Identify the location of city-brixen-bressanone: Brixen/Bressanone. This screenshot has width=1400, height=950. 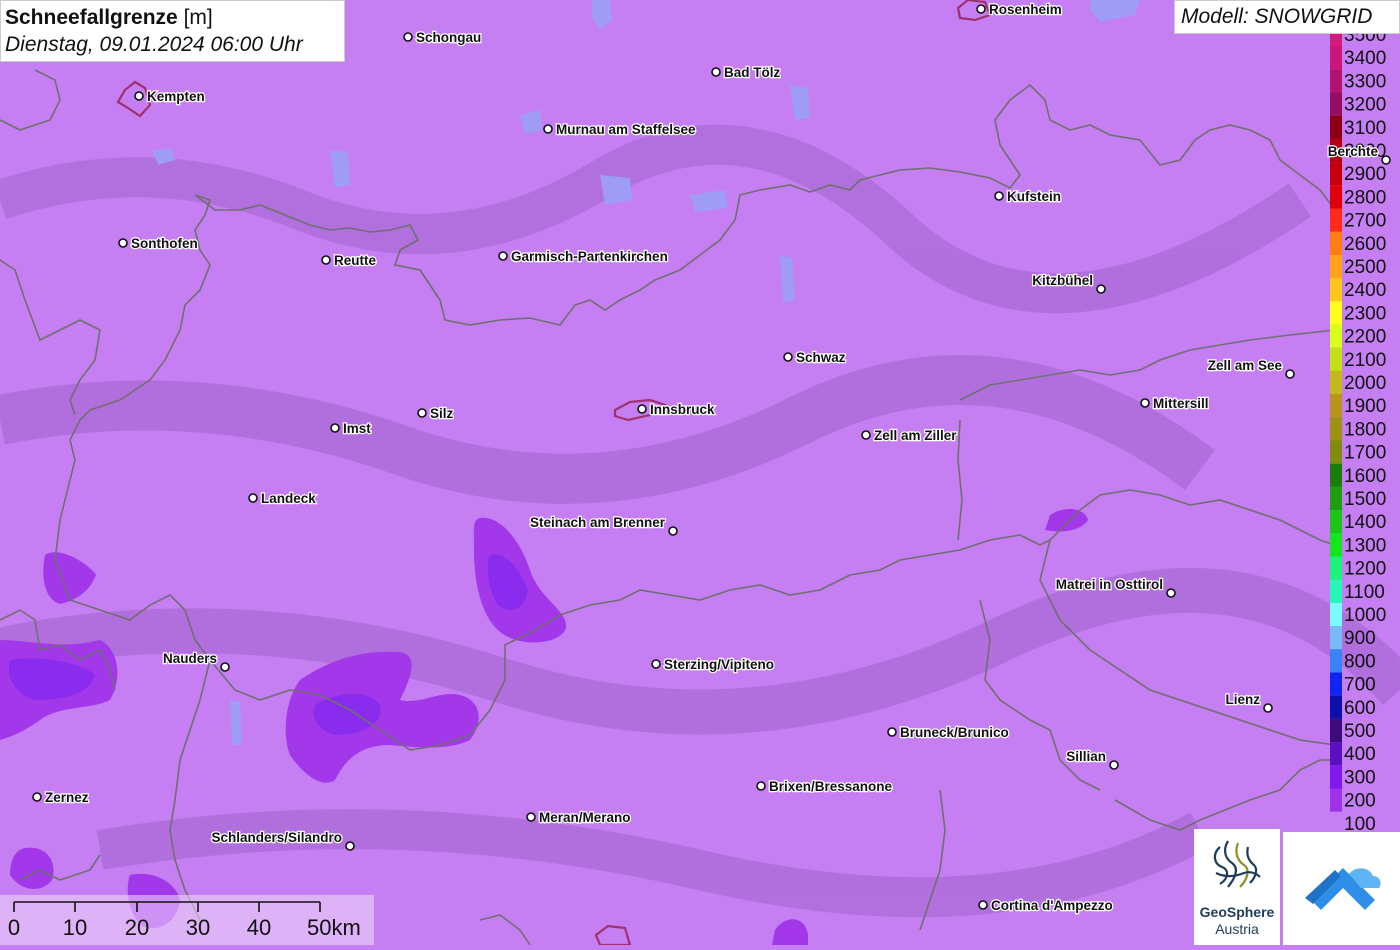
(825, 786).